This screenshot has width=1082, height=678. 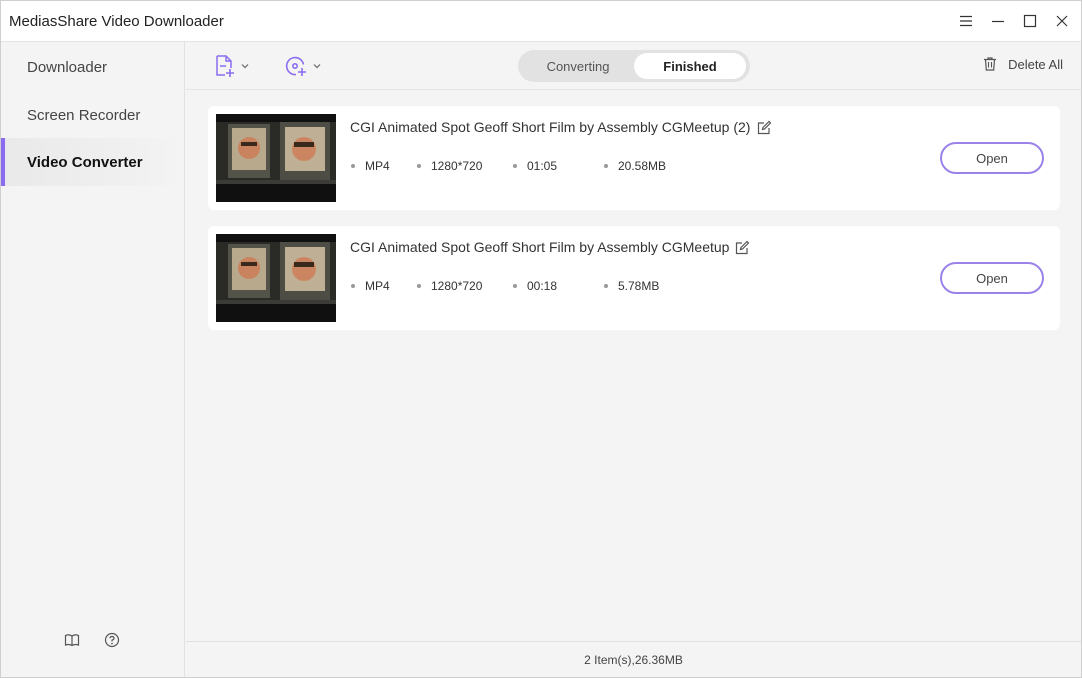 I want to click on duration-meta: 01:05, so click(x=535, y=166).